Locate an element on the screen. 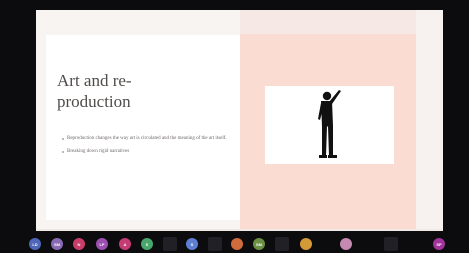 Image resolution: width=469 pixels, height=253 pixels. slide-bottom-band is located at coordinates (239, 230).